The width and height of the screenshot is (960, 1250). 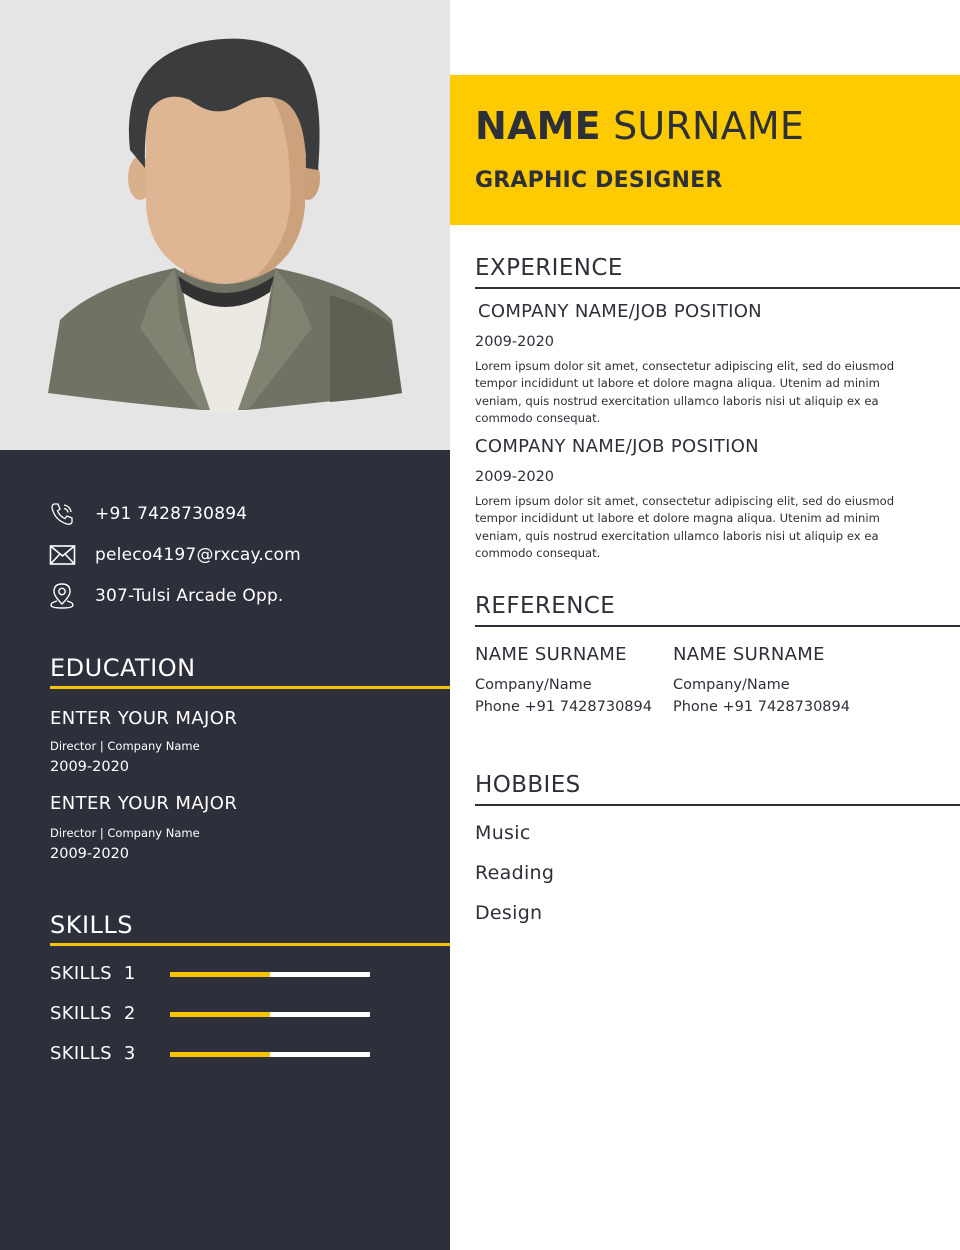 What do you see at coordinates (717, 626) in the screenshot?
I see `reference-divider` at bounding box center [717, 626].